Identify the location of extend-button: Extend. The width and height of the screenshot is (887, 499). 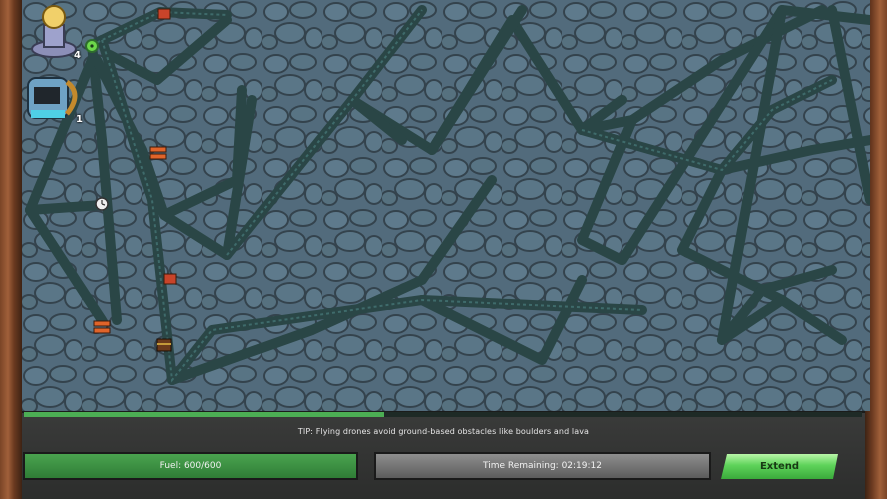
(779, 466).